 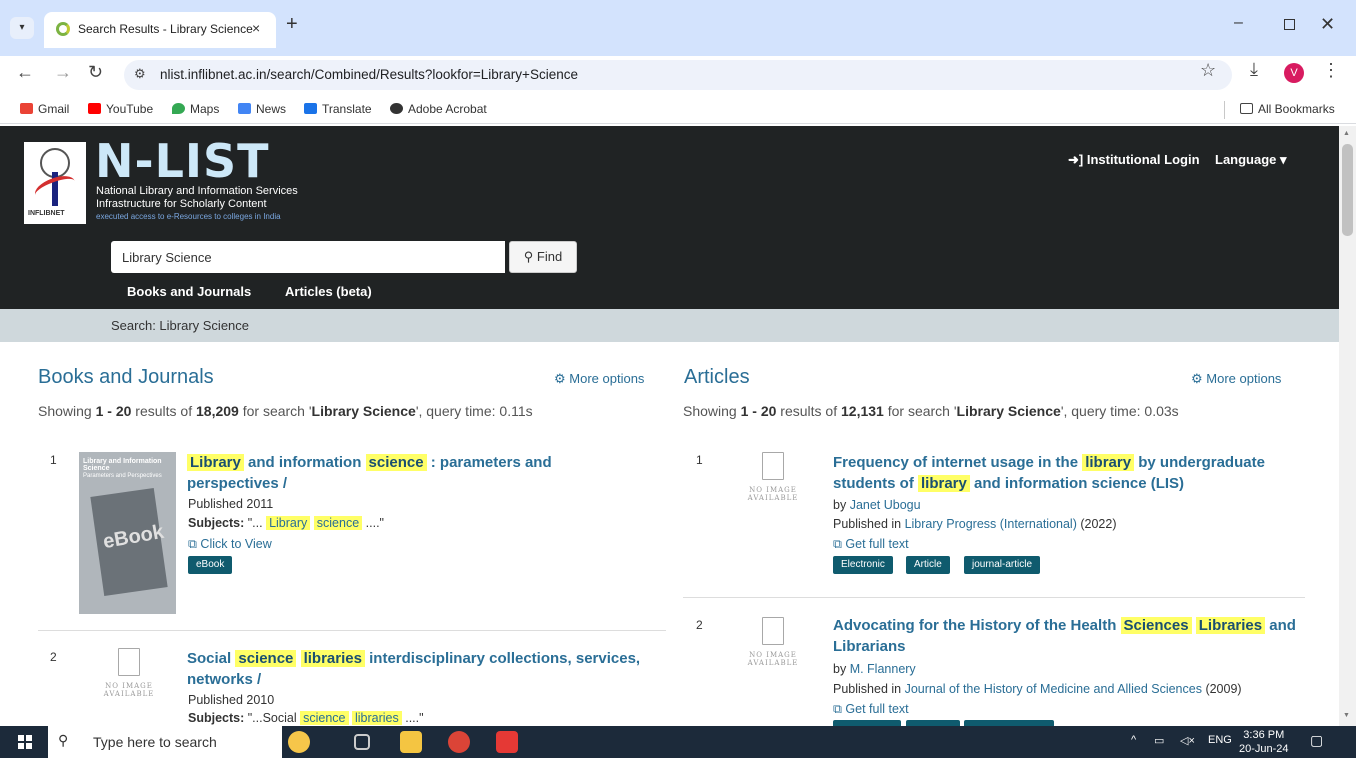 What do you see at coordinates (310, 108) in the screenshot?
I see `translate-icon` at bounding box center [310, 108].